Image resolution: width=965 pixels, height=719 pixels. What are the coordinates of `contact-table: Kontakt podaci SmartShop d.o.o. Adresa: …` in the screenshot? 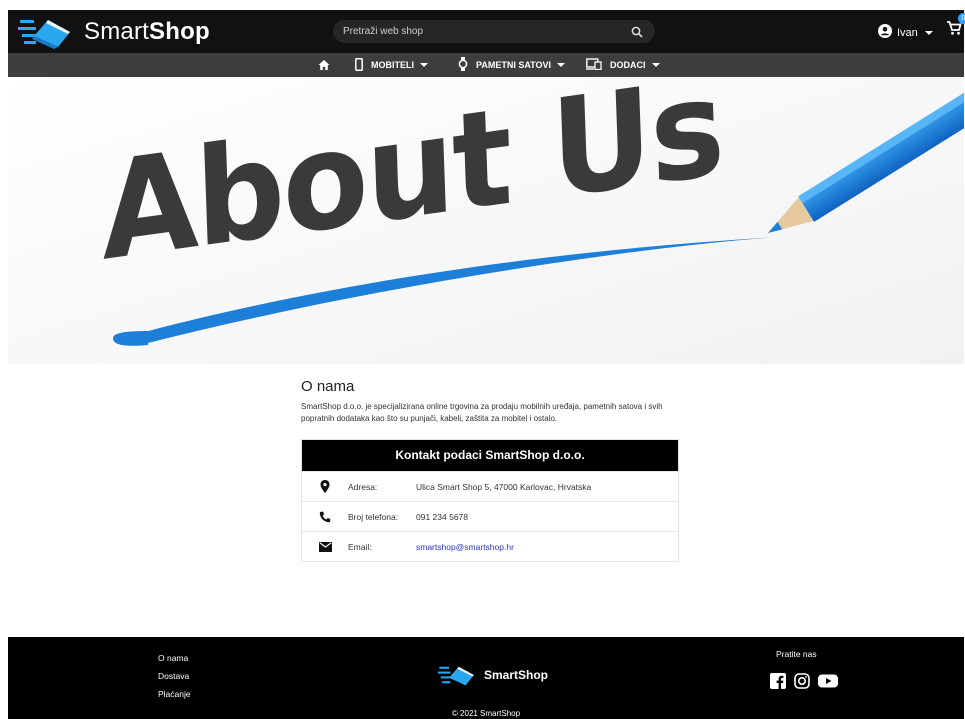 It's located at (490, 500).